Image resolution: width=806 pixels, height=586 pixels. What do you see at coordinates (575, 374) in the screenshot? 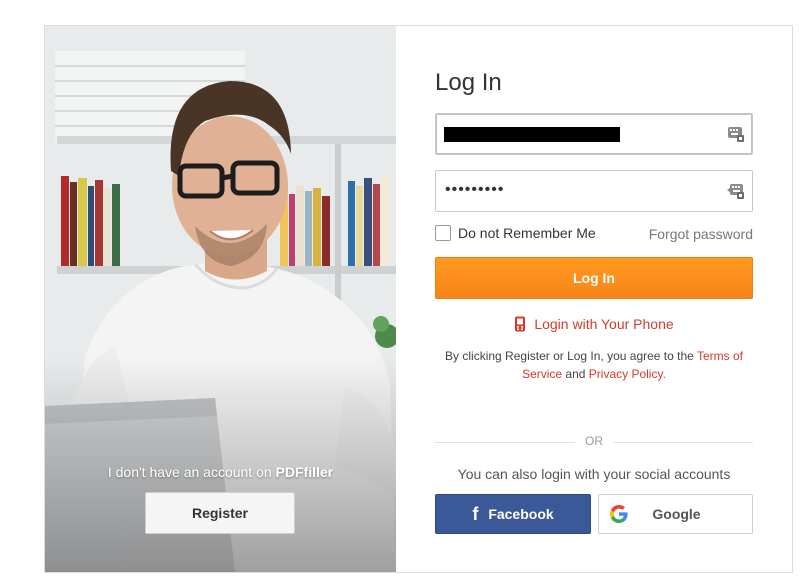
I see `terms-and: and` at bounding box center [575, 374].